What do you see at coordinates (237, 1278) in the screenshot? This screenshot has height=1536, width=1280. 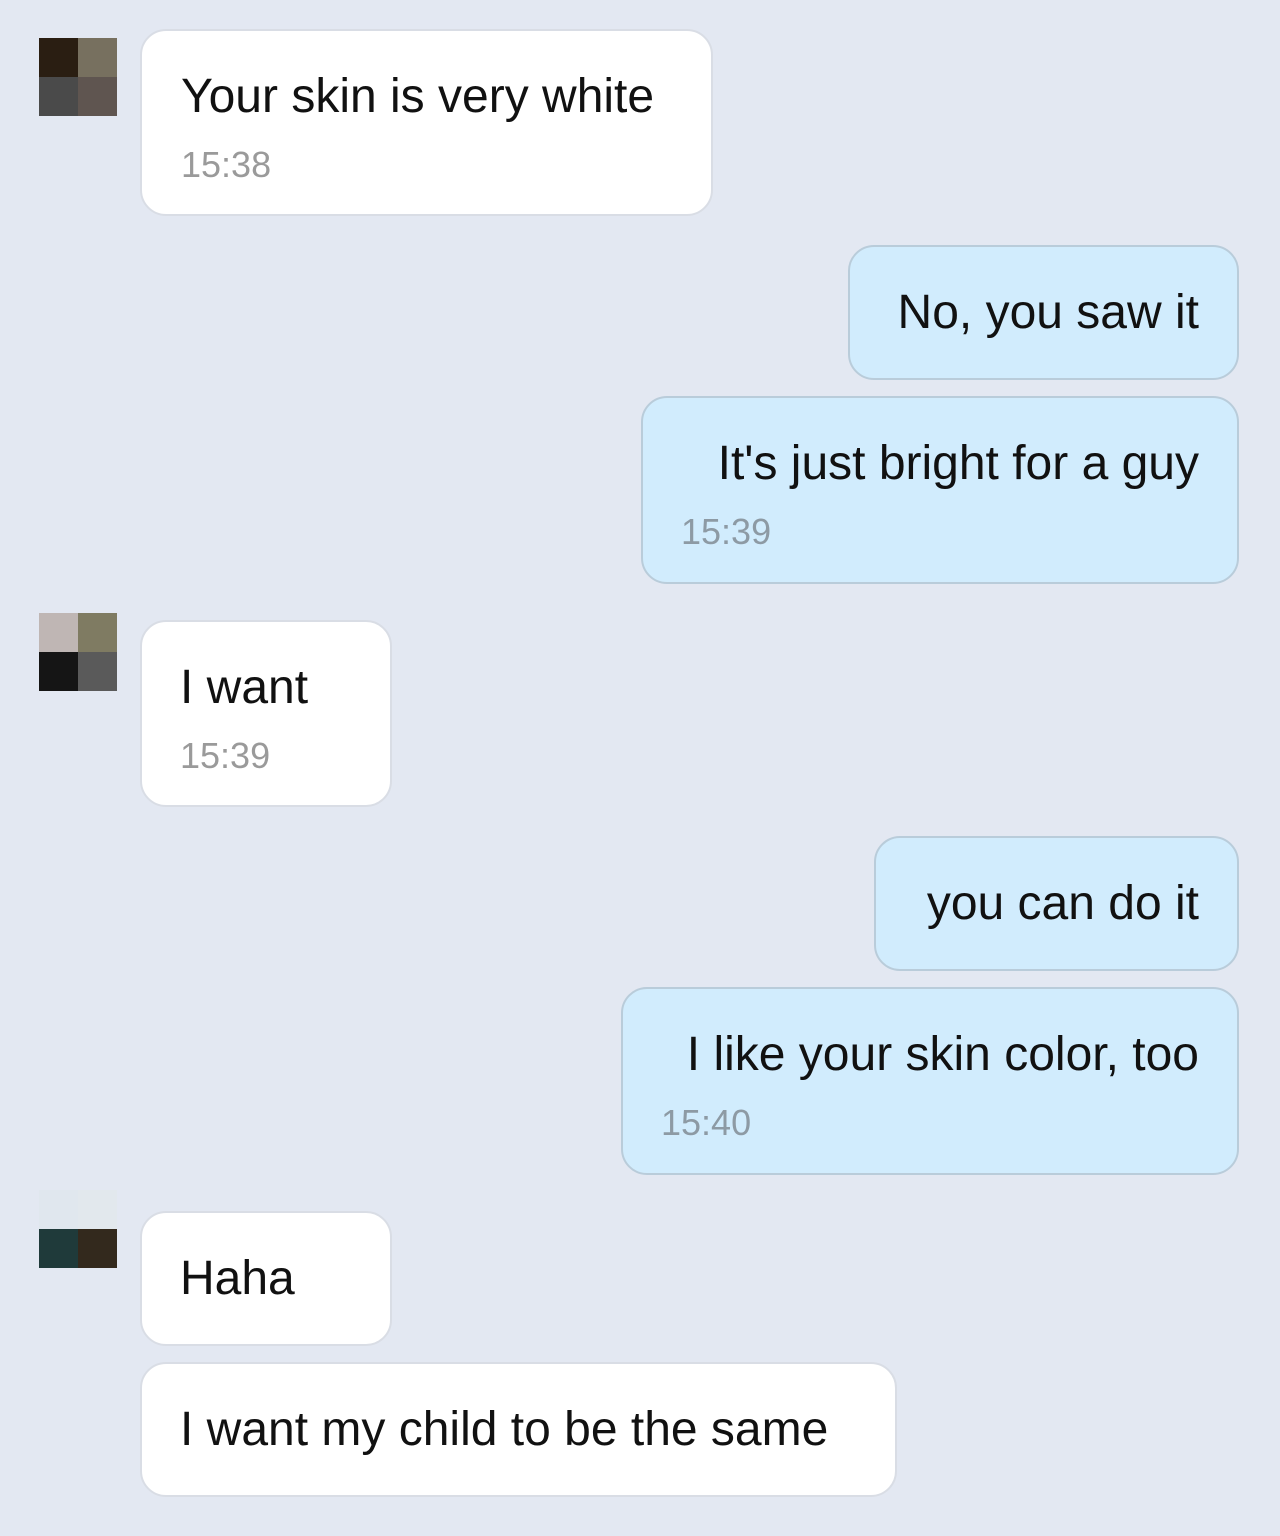 I see `message-text: Haha` at bounding box center [237, 1278].